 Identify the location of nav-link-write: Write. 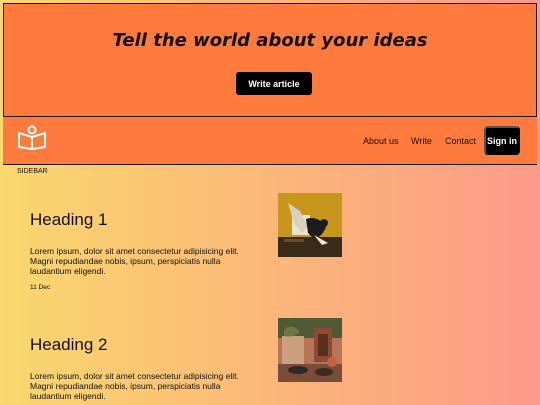
(421, 141).